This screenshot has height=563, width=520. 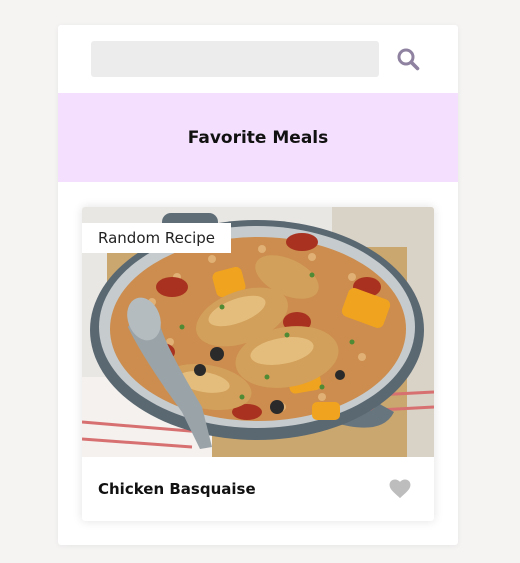 What do you see at coordinates (235, 59) in the screenshot?
I see `search-input` at bounding box center [235, 59].